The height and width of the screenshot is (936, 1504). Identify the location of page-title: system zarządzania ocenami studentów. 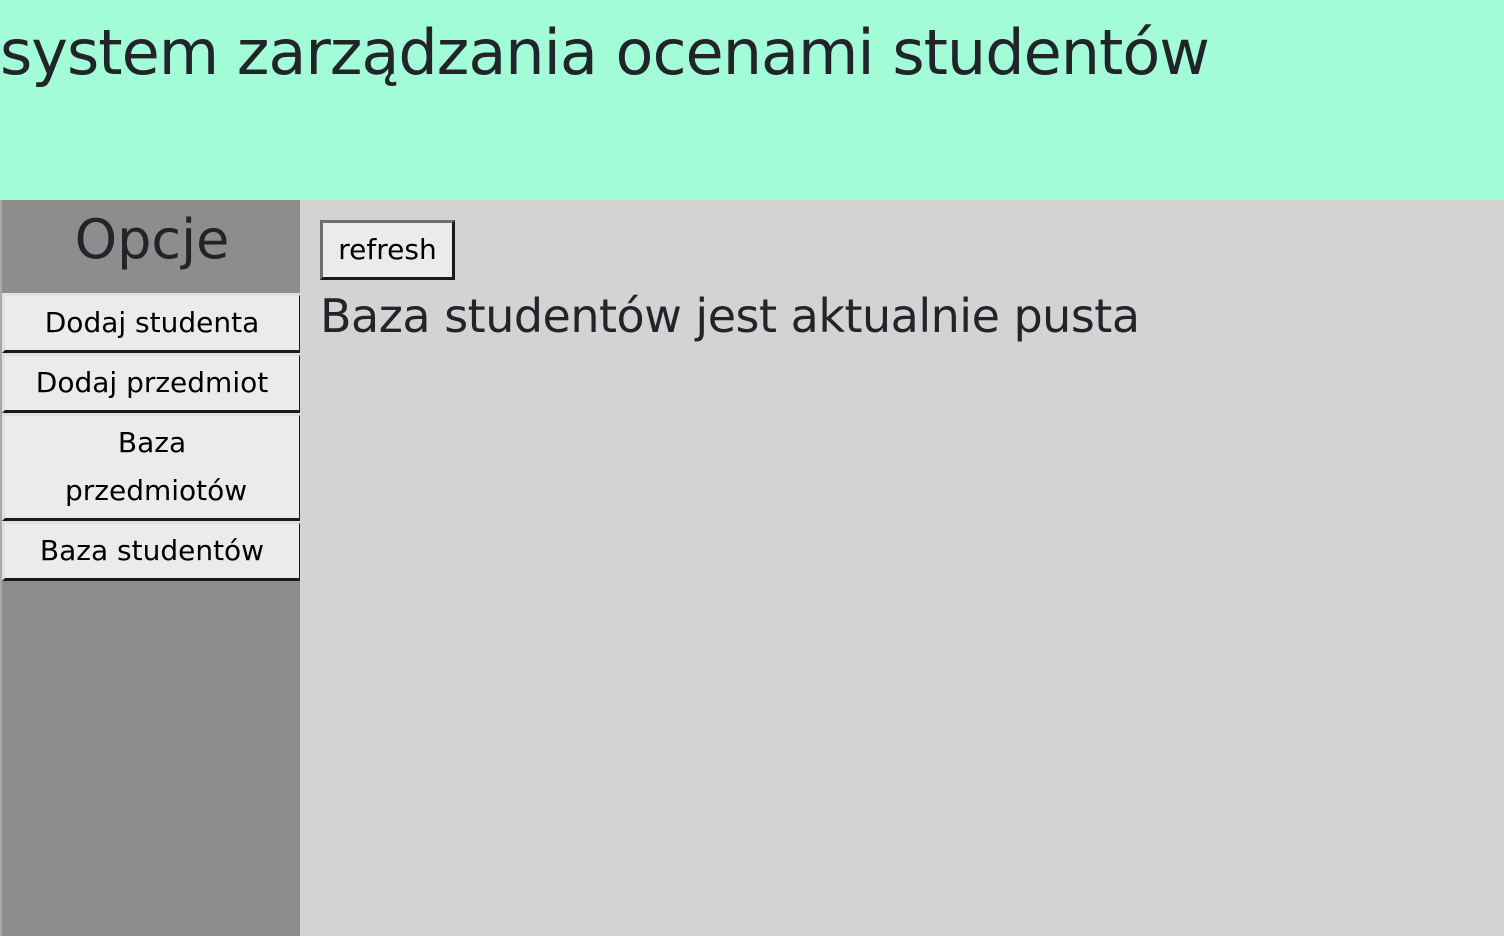
(605, 52).